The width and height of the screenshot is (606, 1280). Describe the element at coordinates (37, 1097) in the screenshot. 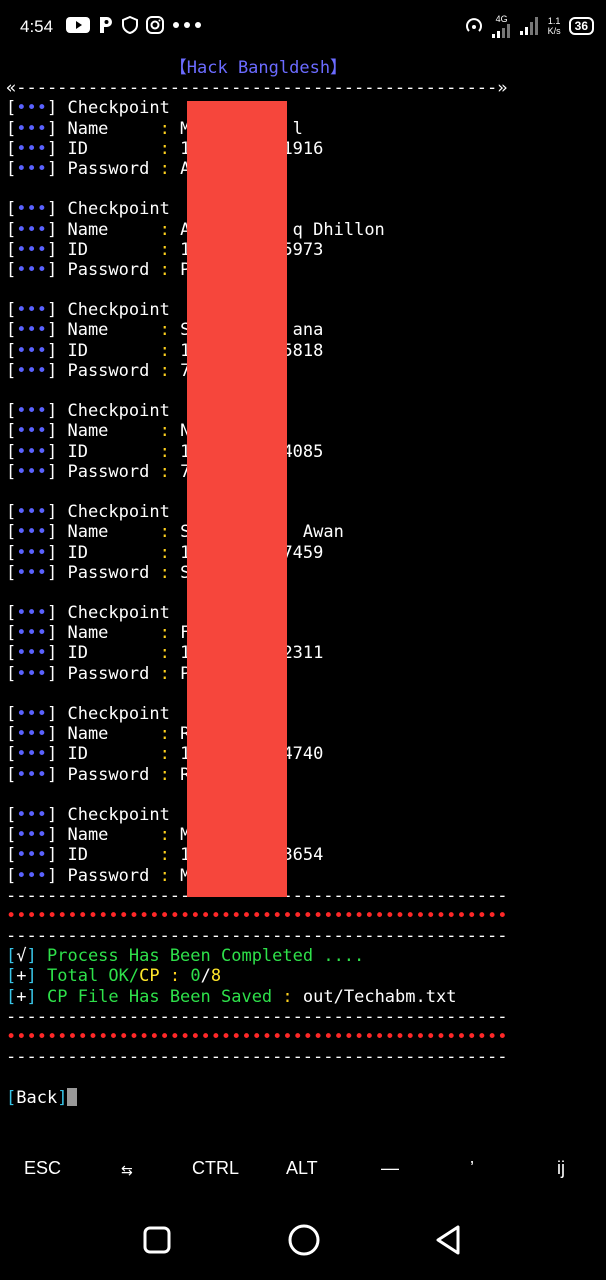

I see `back-label: Back` at that location.